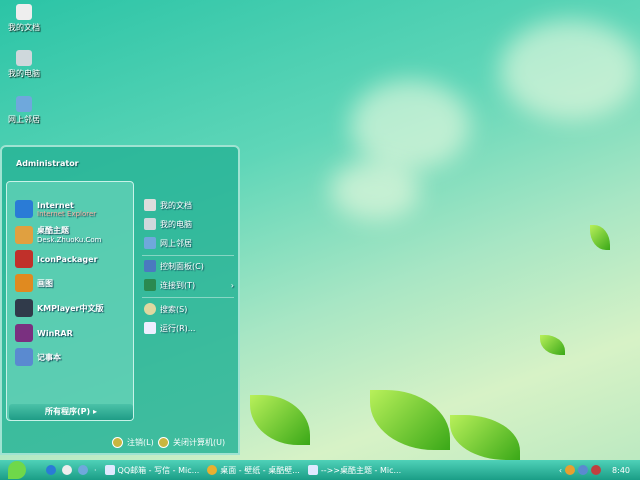 This screenshot has height=480, width=640. Describe the element at coordinates (24, 259) in the screenshot. I see `iconpackager-icon` at that location.